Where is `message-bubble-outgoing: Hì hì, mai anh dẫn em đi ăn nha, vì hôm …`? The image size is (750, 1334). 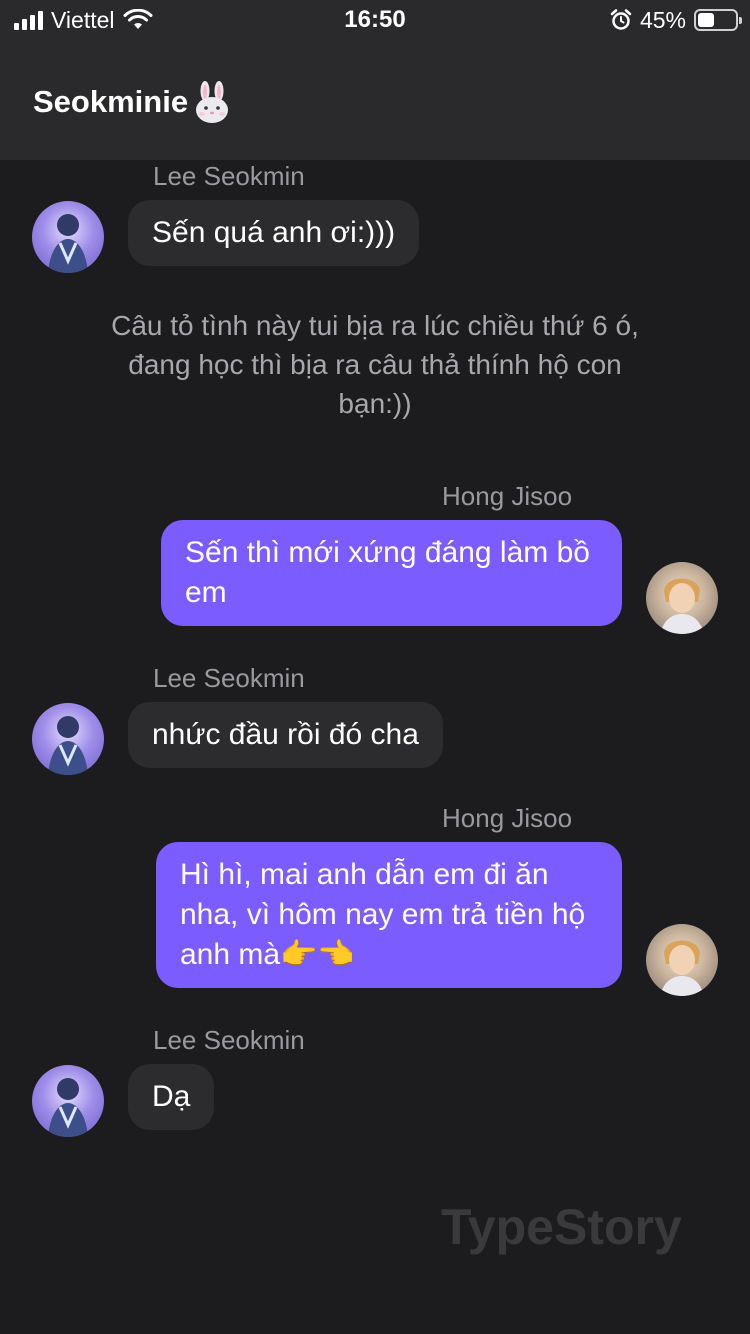
message-bubble-outgoing: Hì hì, mai anh dẫn em đi ăn nha, vì hôm … is located at coordinates (389, 915).